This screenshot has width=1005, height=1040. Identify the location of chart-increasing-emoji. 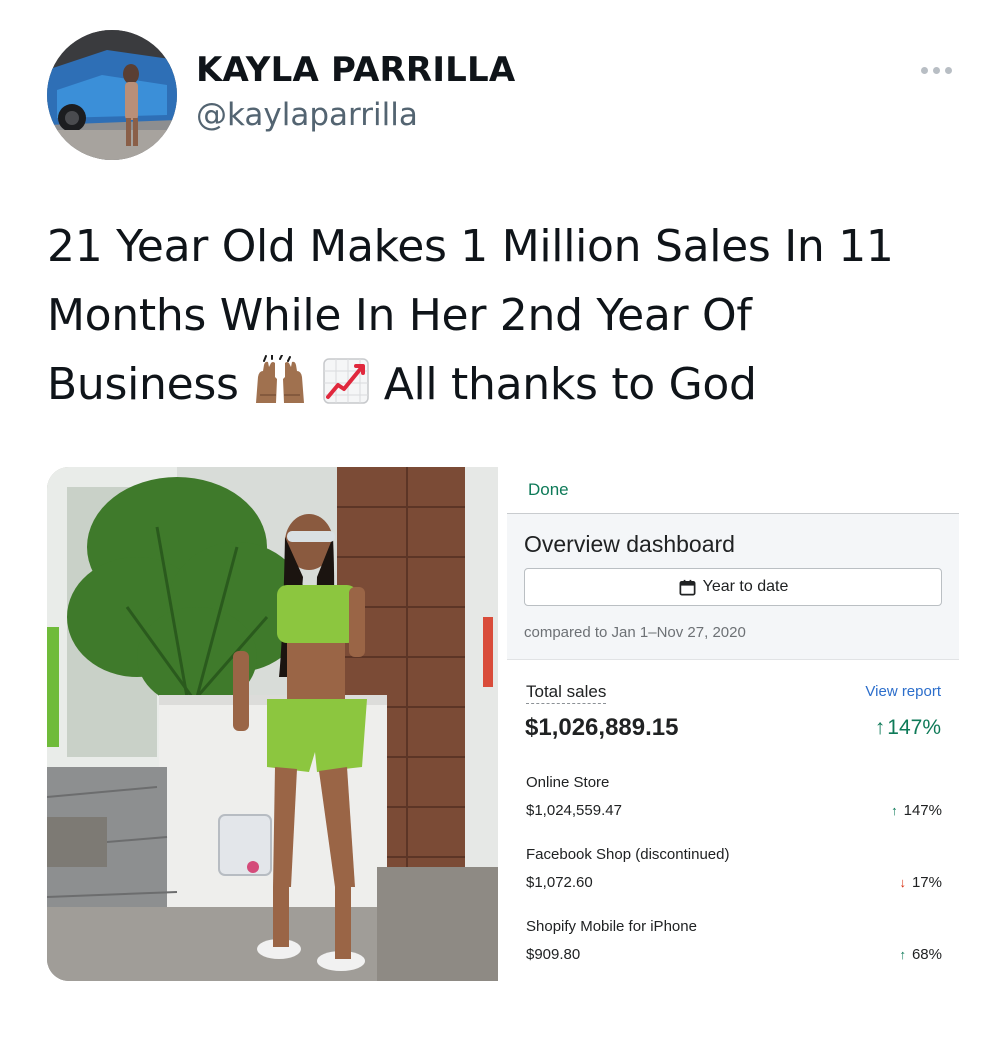
(346, 381).